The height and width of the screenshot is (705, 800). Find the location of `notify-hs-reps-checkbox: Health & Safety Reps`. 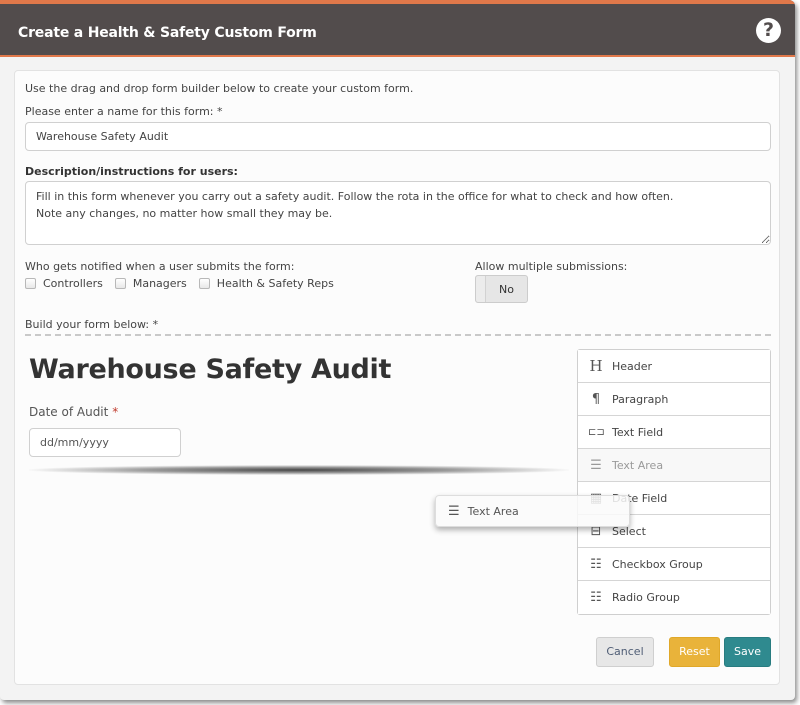

notify-hs-reps-checkbox: Health & Safety Reps is located at coordinates (266, 283).